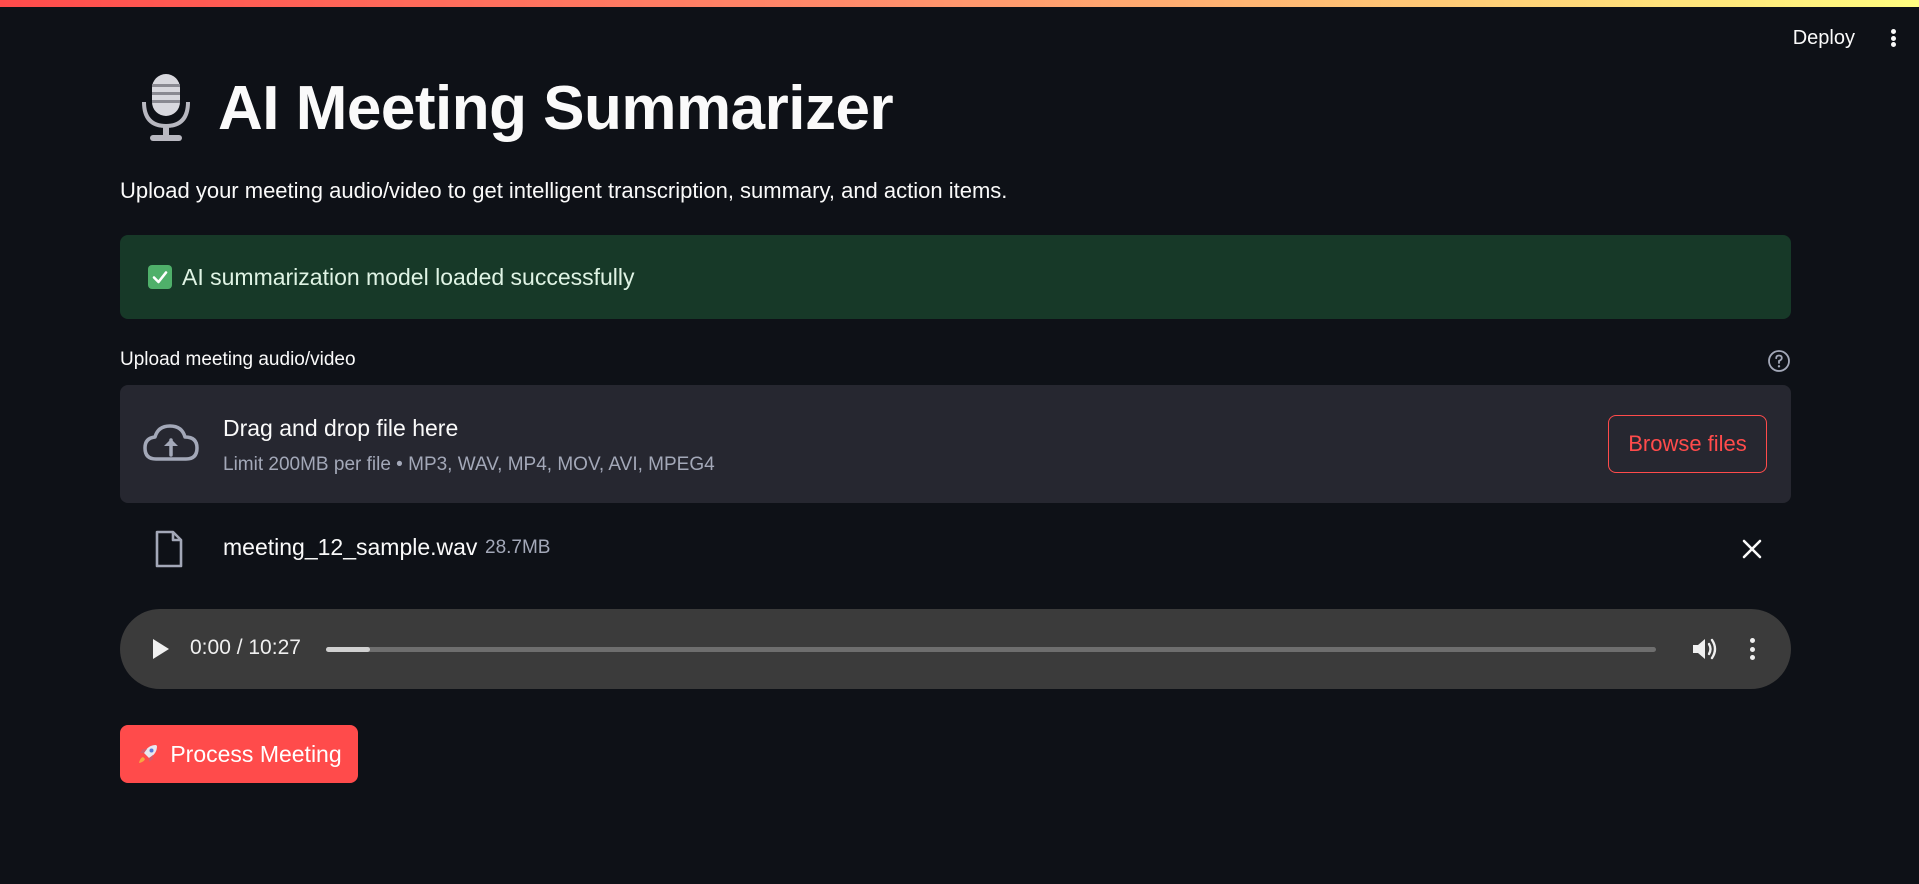  Describe the element at coordinates (955, 550) in the screenshot. I see `uploaded-file-row: meeting_12_sample.wav 28.7MB` at that location.